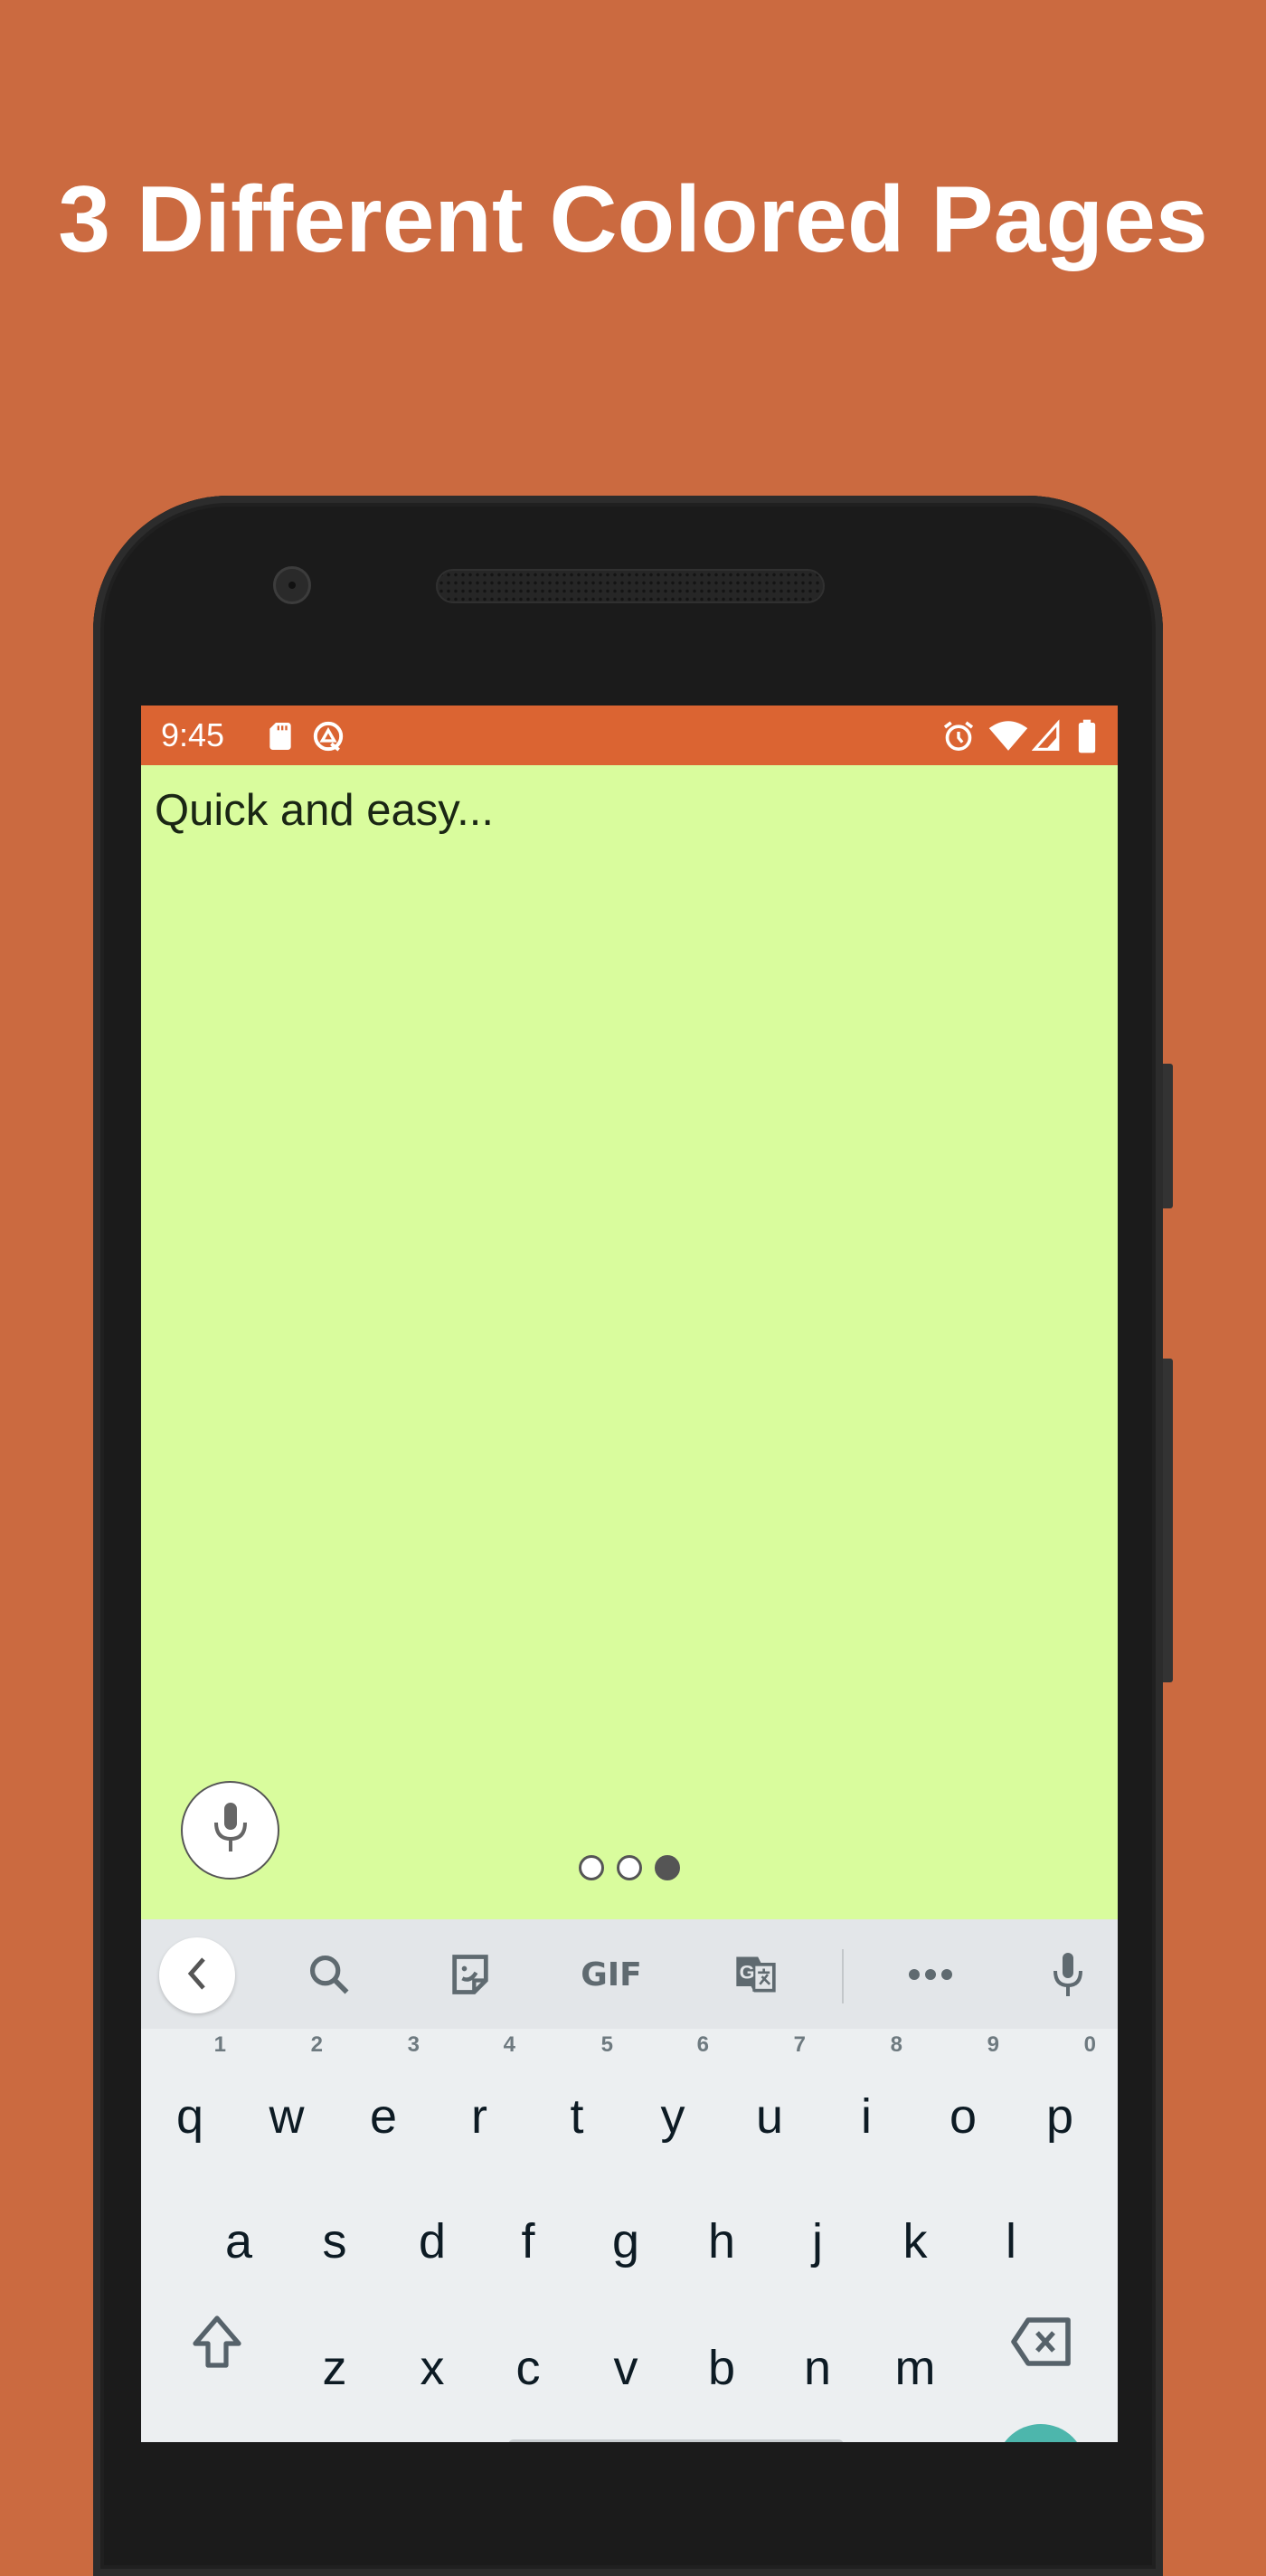 The width and height of the screenshot is (1266, 2576). Describe the element at coordinates (702, 2044) in the screenshot. I see `key-hint: 6` at that location.